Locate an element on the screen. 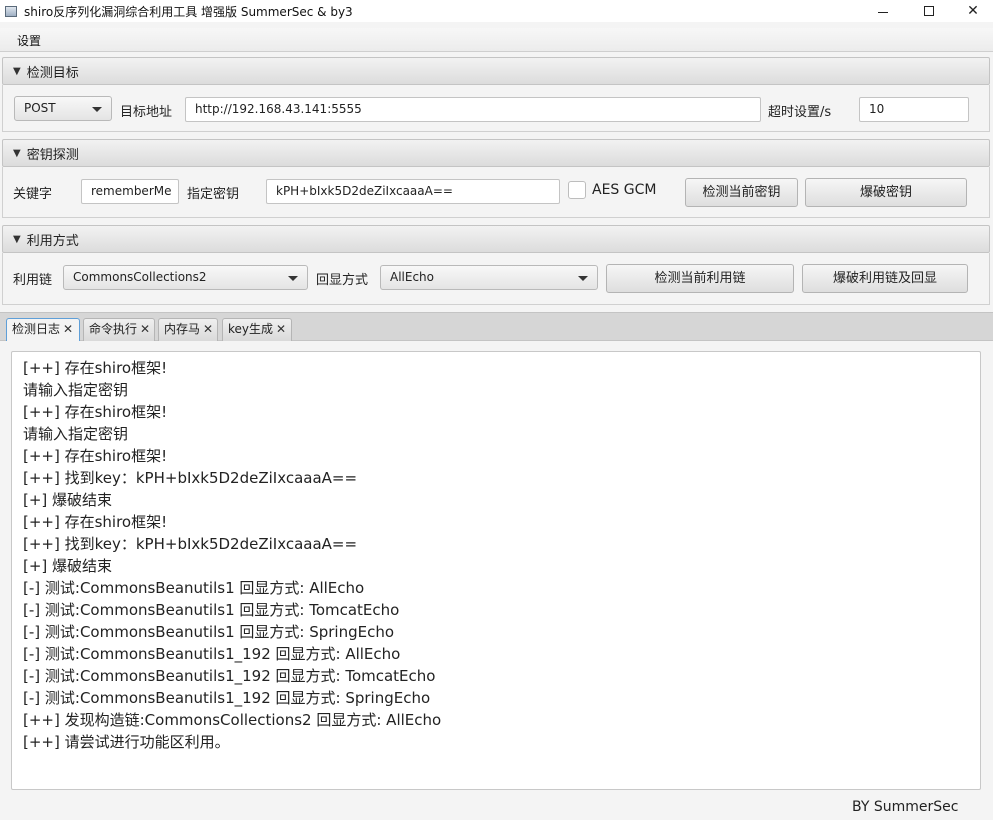  tab-key-gen: key生成 ✕ is located at coordinates (257, 329).